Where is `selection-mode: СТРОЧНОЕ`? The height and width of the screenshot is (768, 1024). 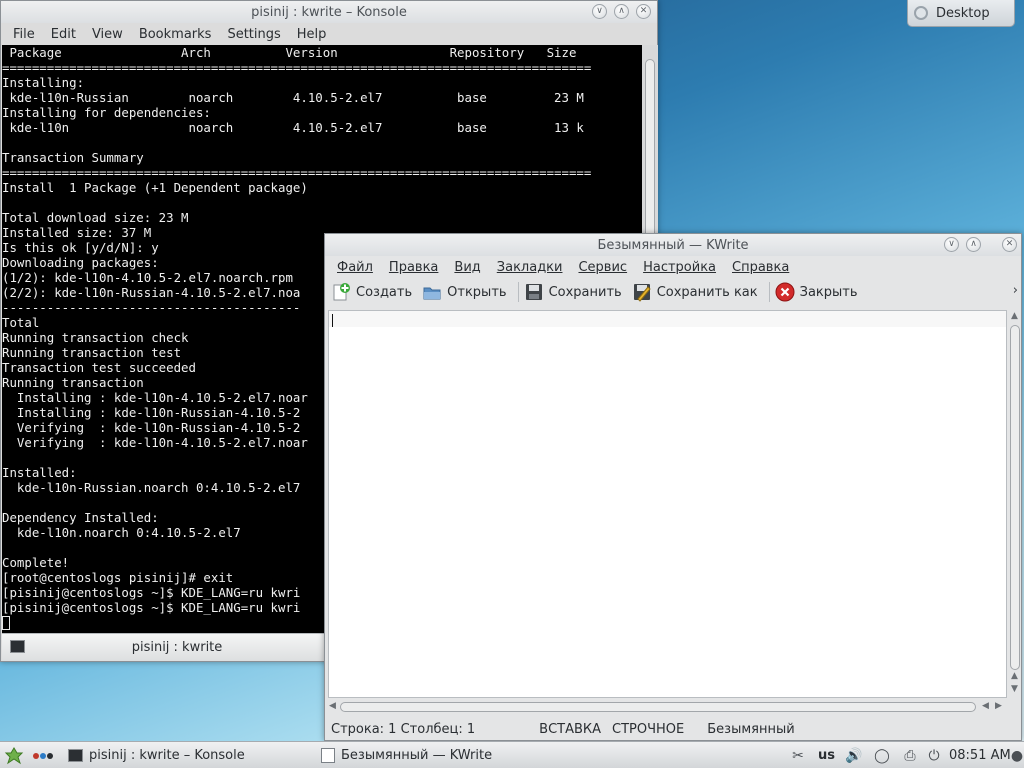
selection-mode: СТРОЧНОЕ is located at coordinates (648, 729).